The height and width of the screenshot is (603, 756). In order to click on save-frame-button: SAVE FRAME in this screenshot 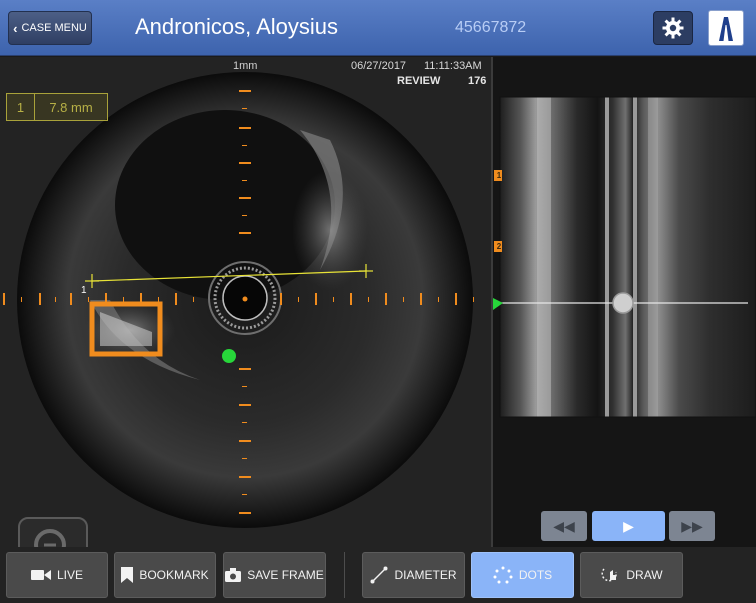, I will do `click(274, 575)`.